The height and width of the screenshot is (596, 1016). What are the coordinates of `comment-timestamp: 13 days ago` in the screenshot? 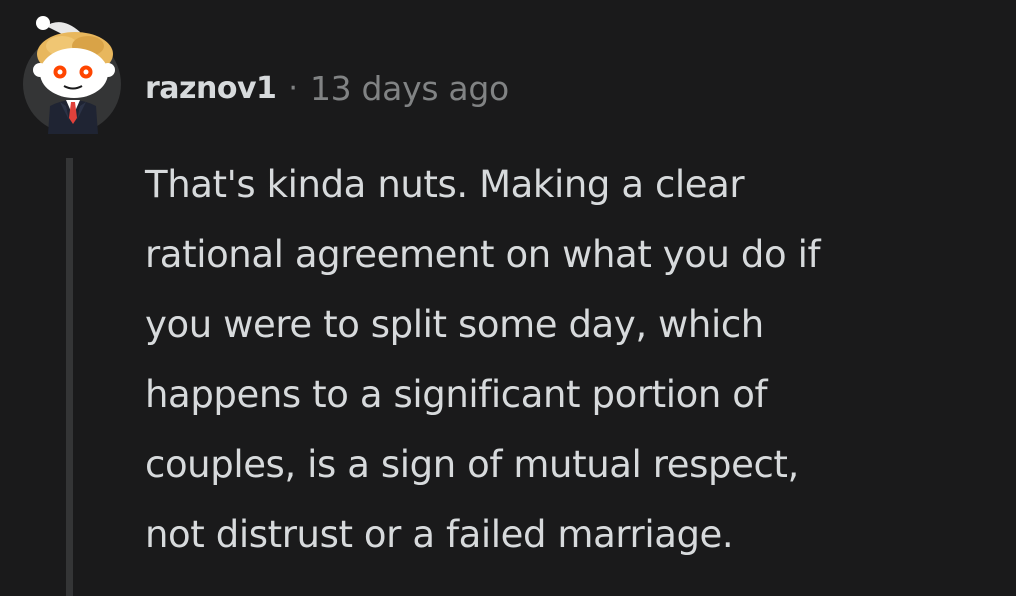 It's located at (409, 88).